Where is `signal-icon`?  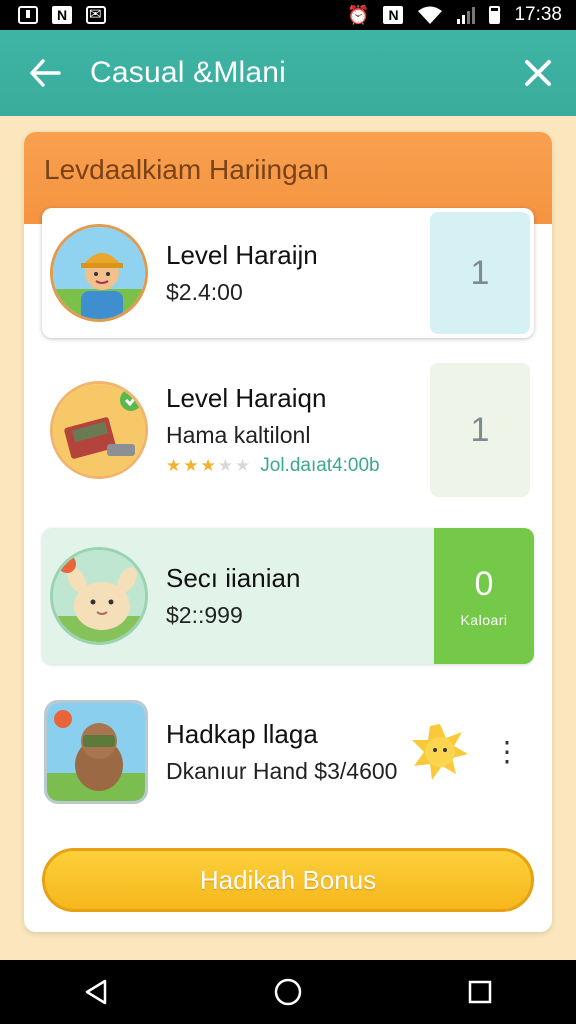 signal-icon is located at coordinates (466, 15).